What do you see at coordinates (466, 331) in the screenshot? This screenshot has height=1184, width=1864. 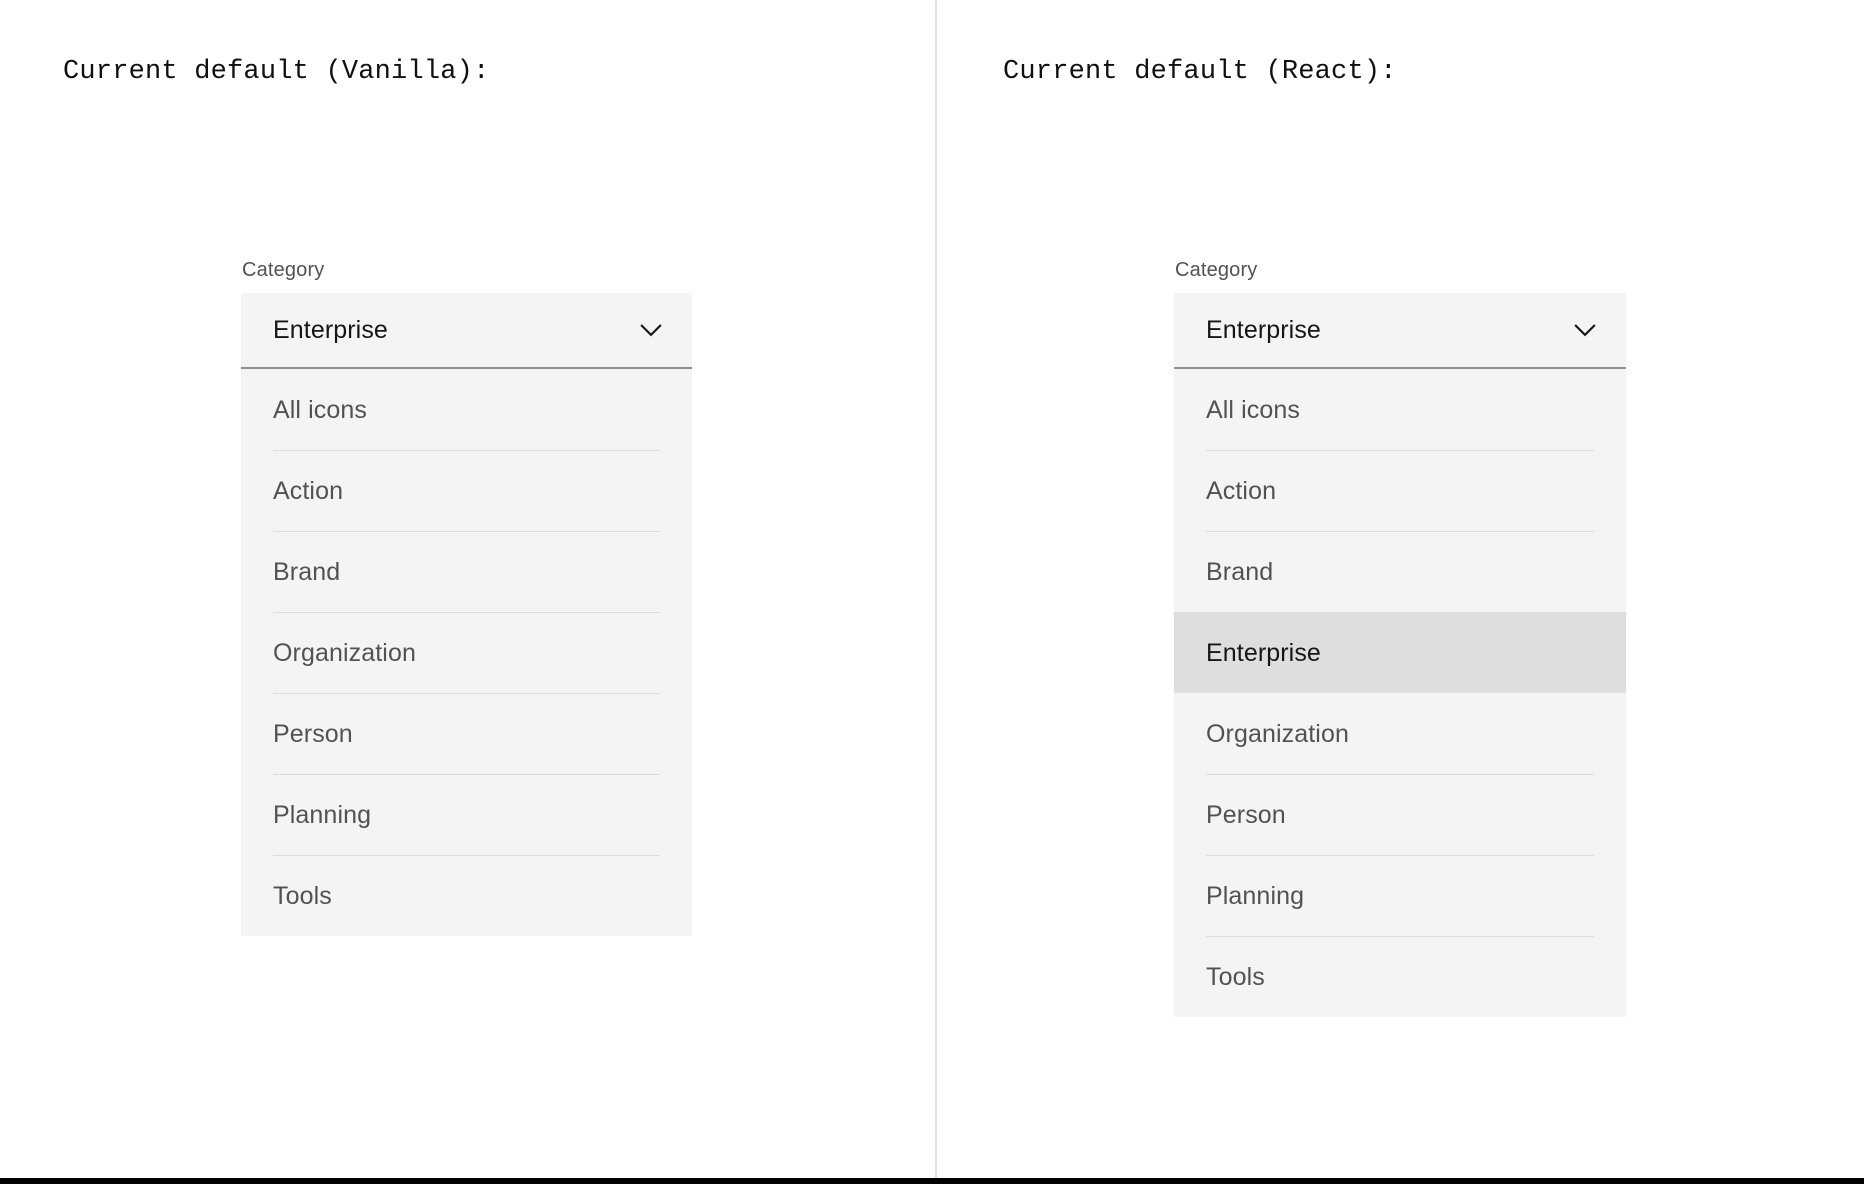 I see `dropdown-vanilla-trigger: Enterprise` at bounding box center [466, 331].